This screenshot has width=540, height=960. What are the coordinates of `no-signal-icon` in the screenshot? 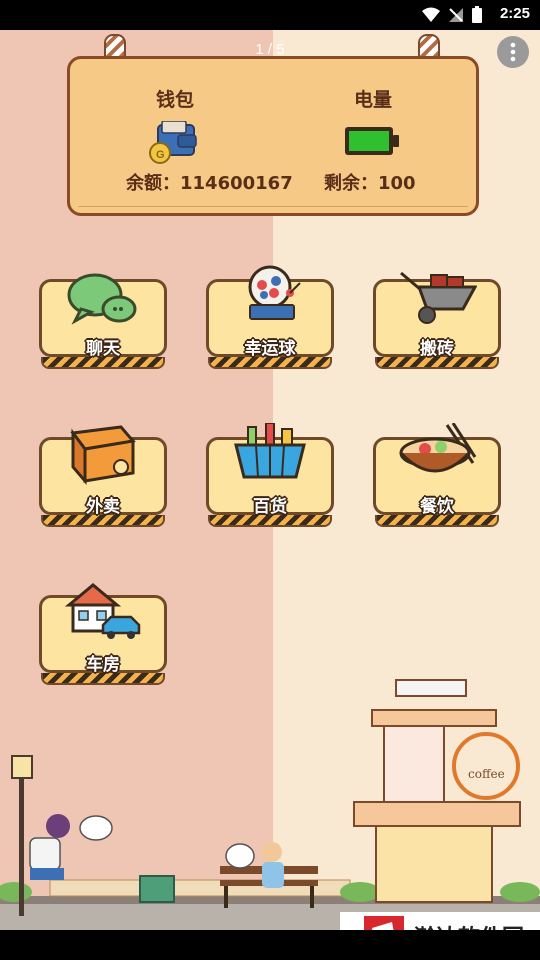 It's located at (456, 14).